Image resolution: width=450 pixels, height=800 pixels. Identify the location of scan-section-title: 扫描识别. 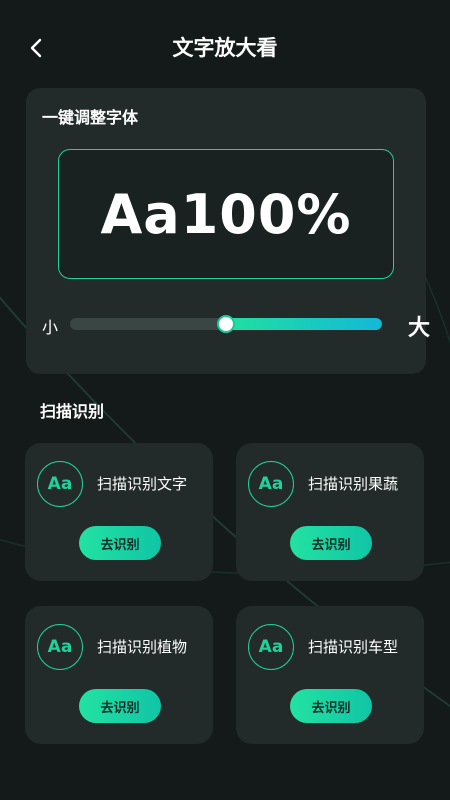
(72, 411).